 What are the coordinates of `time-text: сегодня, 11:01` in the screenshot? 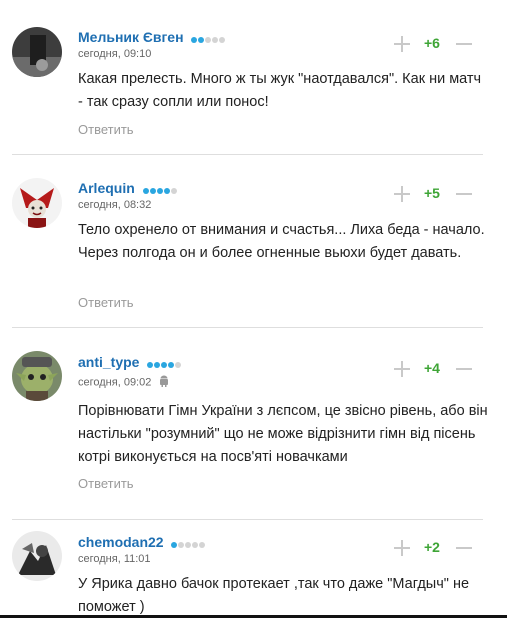 It's located at (114, 559).